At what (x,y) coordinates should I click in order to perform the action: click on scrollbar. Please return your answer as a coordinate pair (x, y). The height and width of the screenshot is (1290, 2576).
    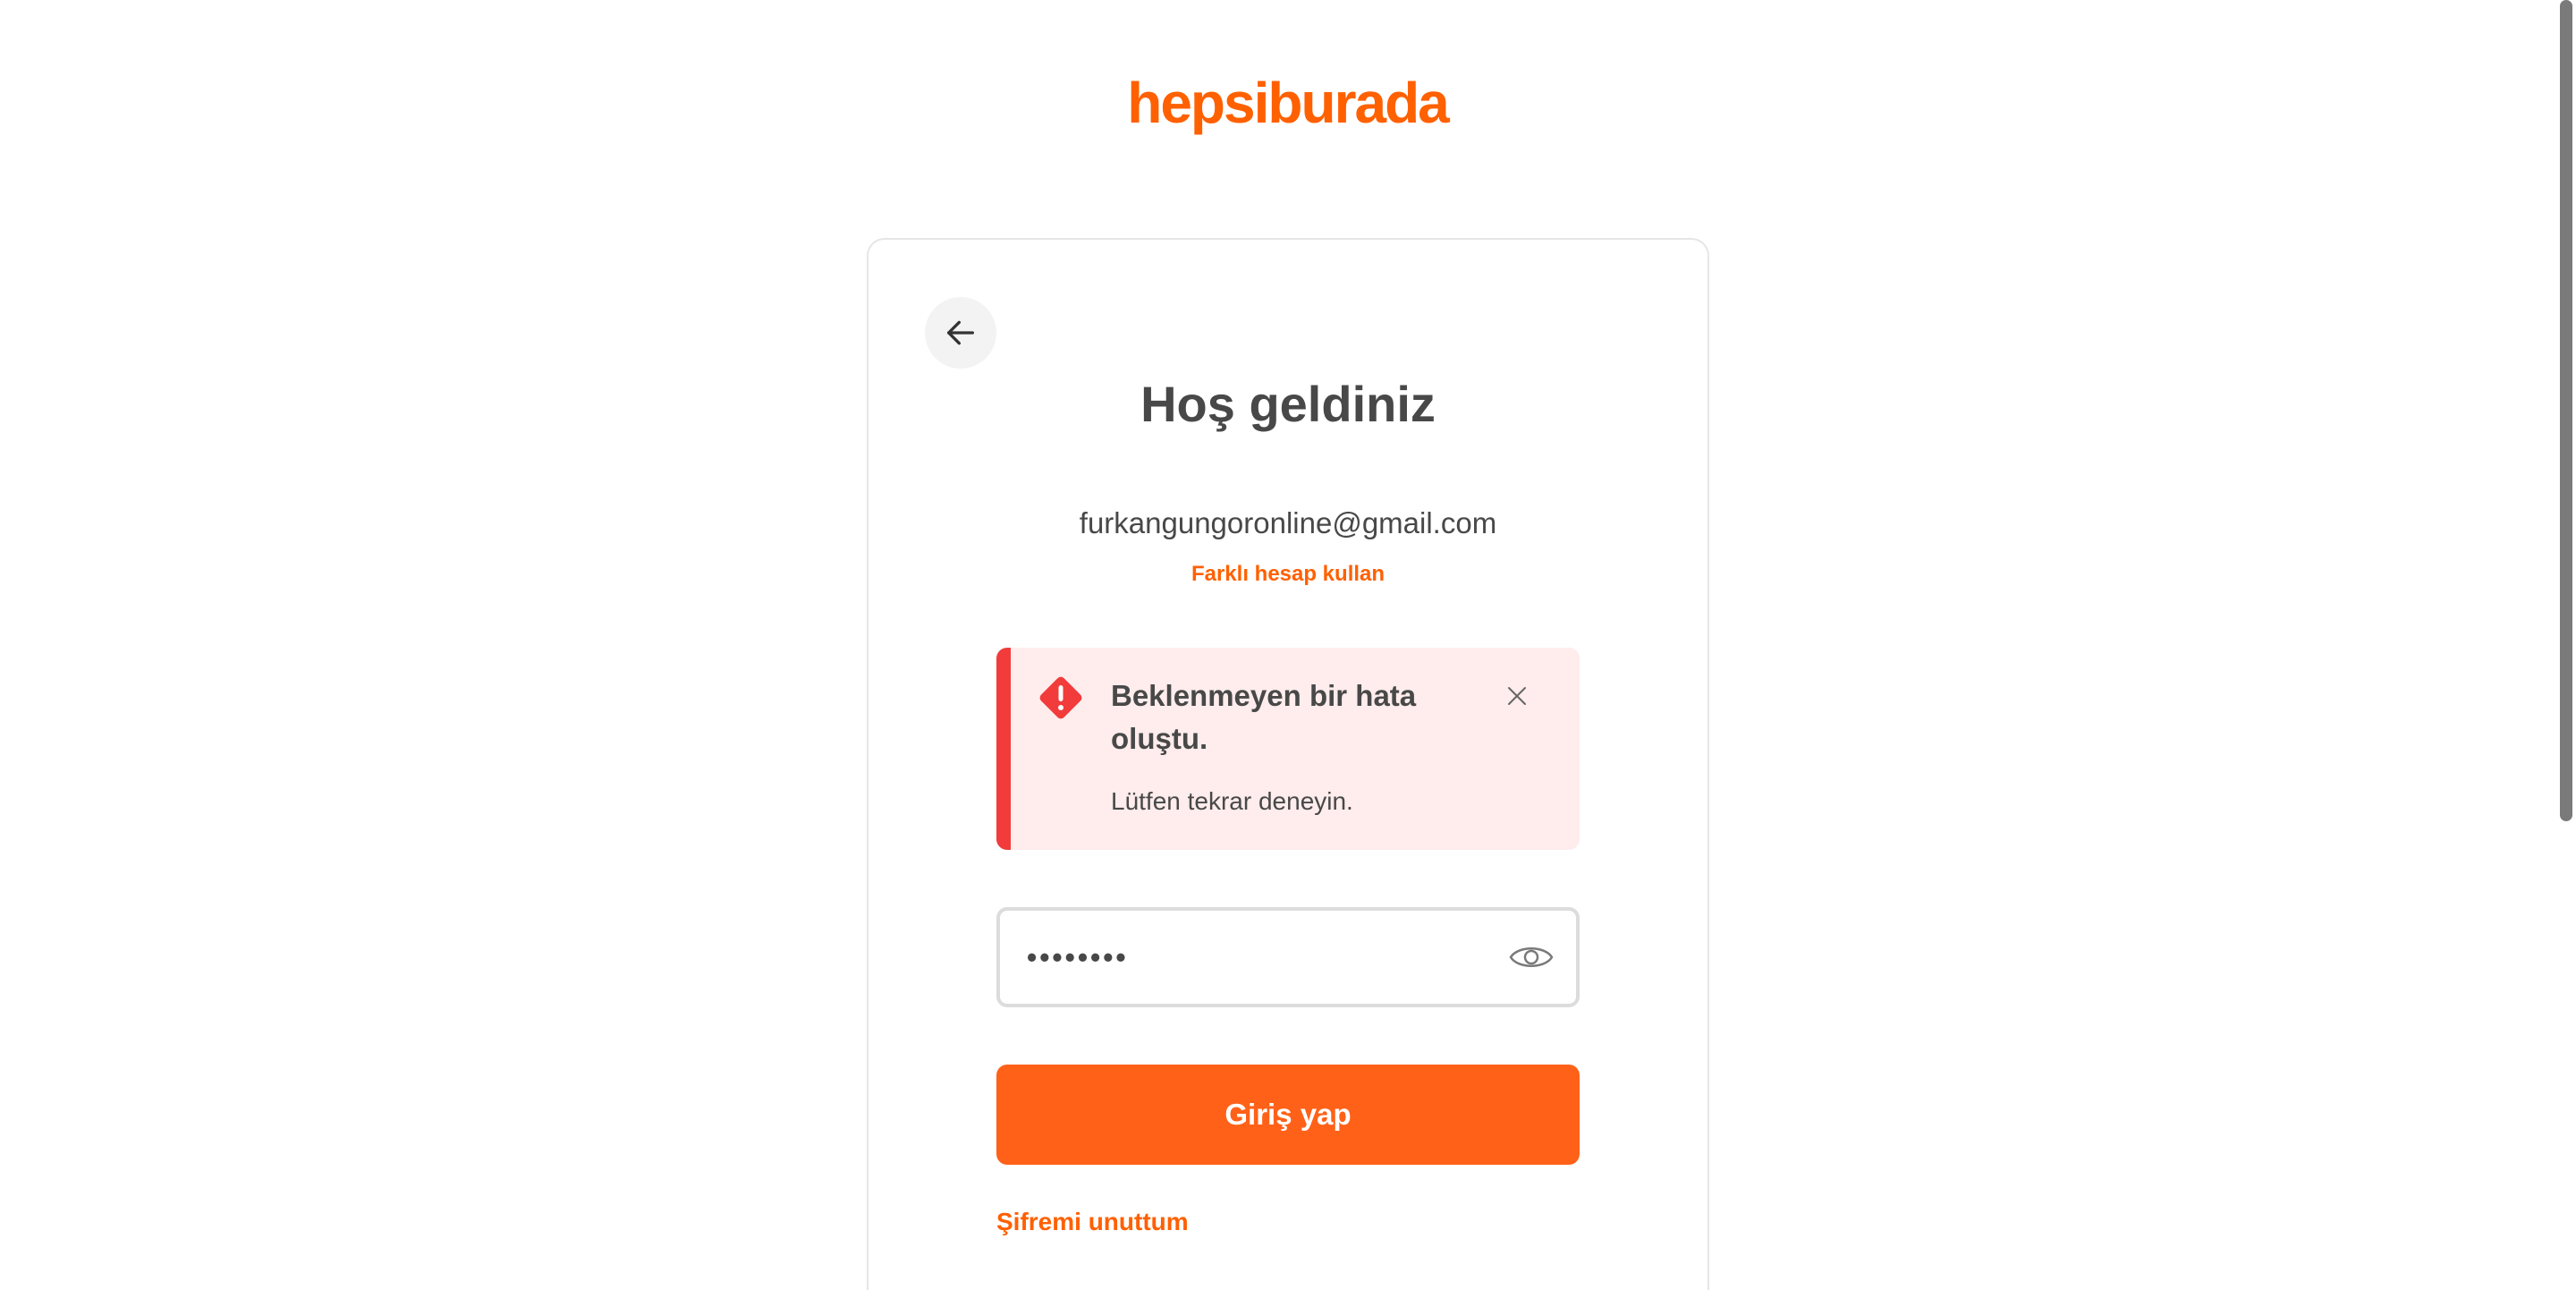
    Looking at the image, I should click on (2562, 645).